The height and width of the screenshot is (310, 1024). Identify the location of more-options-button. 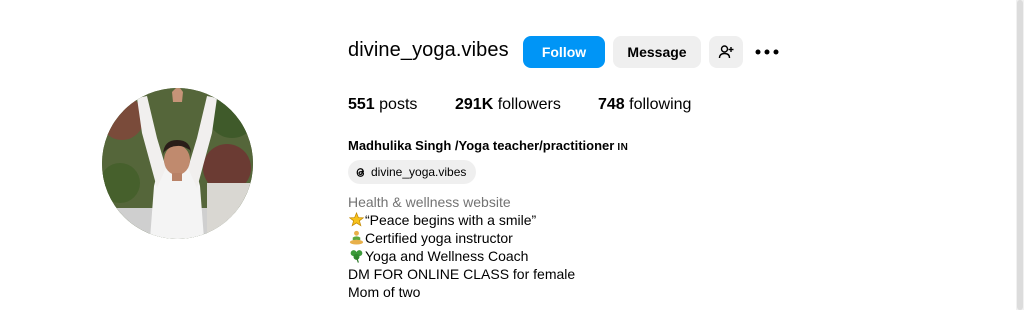
(767, 52).